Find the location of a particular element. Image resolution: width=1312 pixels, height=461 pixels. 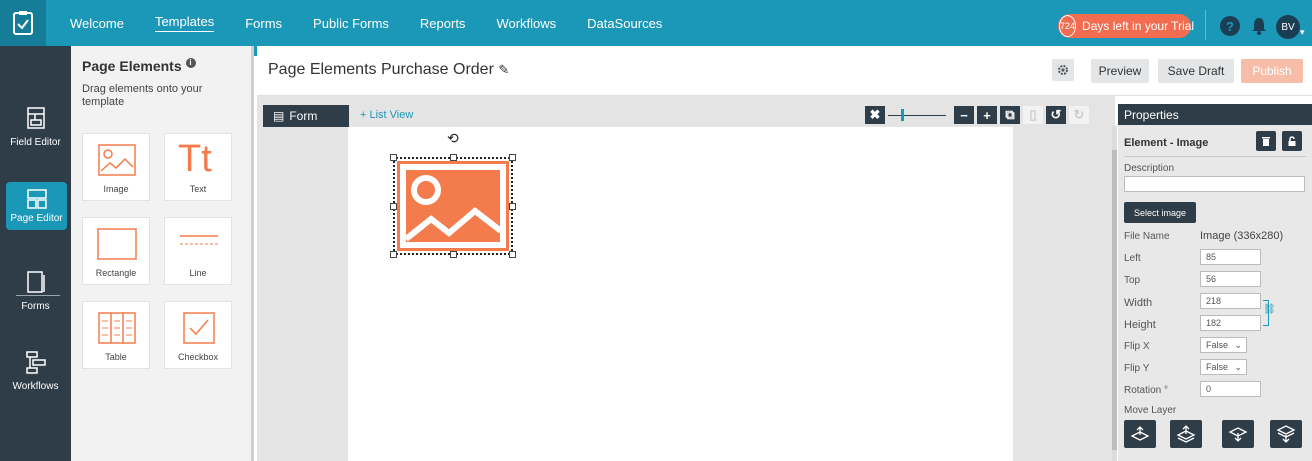

element-tile-table: Table is located at coordinates (116, 335).